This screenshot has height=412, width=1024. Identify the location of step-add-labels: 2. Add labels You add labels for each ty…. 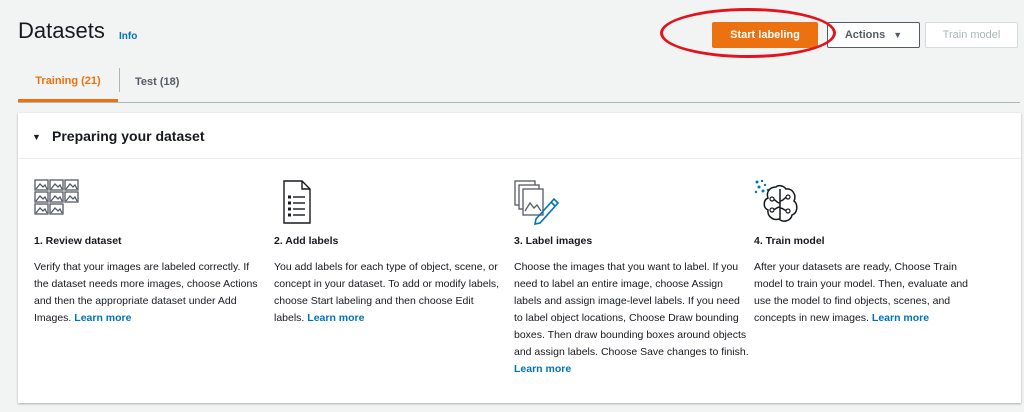
(390, 251).